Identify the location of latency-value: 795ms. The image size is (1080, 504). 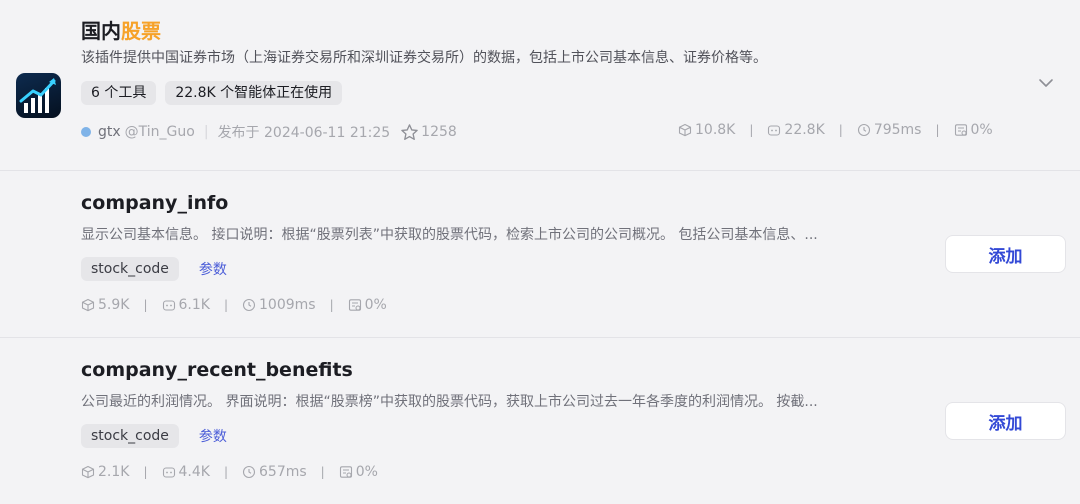
(897, 130).